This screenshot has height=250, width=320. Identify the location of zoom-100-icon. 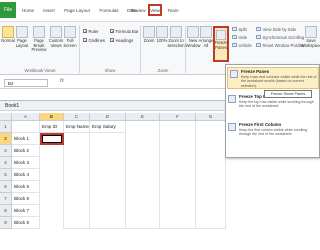
(162, 32).